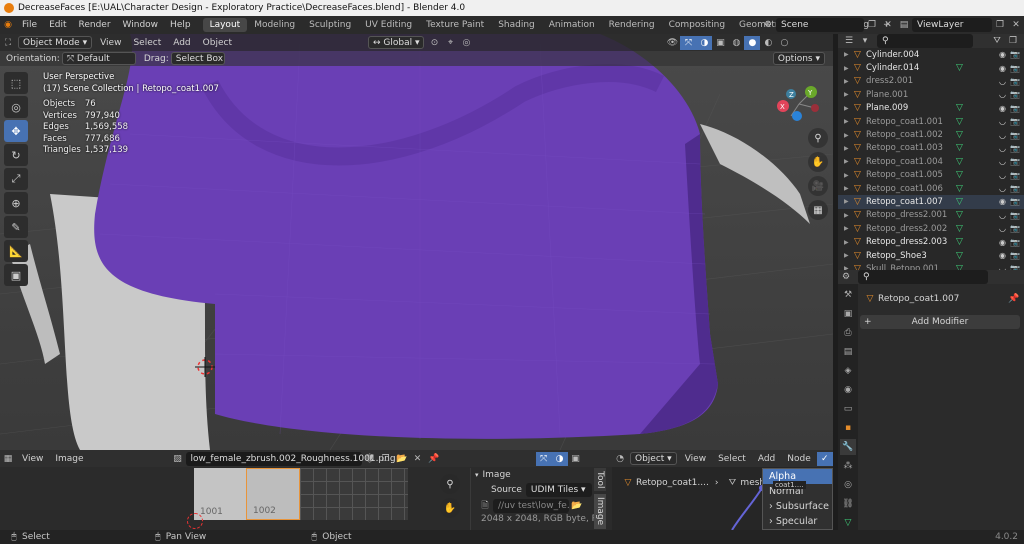 The image size is (1024, 544). What do you see at coordinates (931, 94) in the screenshot?
I see `outliner-item: ▶ ▽ Plane.001 ◡ 📷` at bounding box center [931, 94].